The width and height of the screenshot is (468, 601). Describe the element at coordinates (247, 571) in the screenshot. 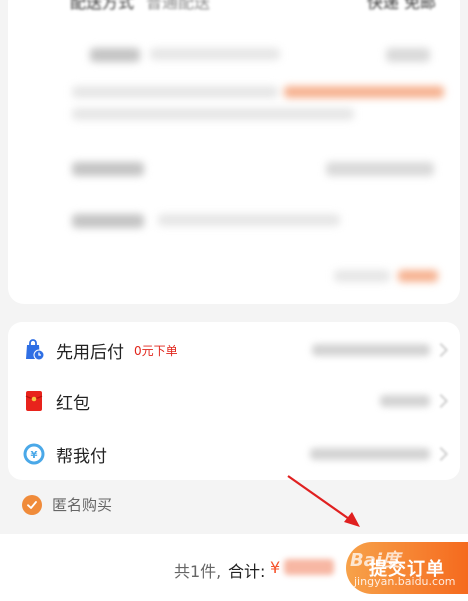

I see `total-label: 合计:` at that location.